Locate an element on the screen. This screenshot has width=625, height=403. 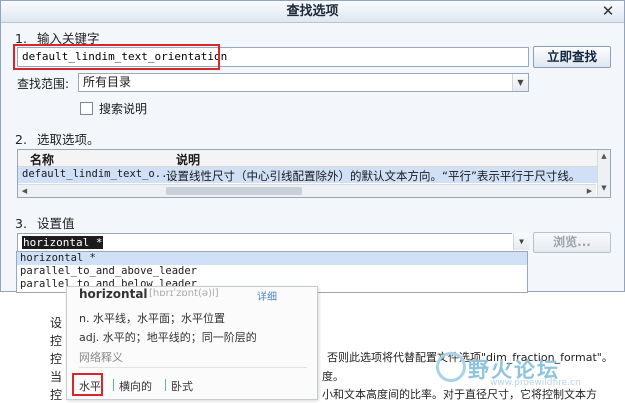
value-dropdown-toggle: ▼ is located at coordinates (520, 242).